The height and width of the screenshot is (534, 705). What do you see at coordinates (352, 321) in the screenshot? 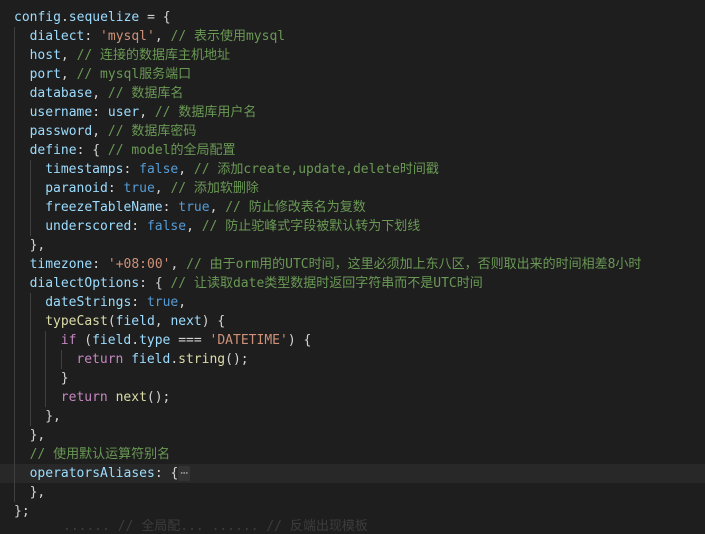
I see `code-line: typeCast(field, next) {` at bounding box center [352, 321].